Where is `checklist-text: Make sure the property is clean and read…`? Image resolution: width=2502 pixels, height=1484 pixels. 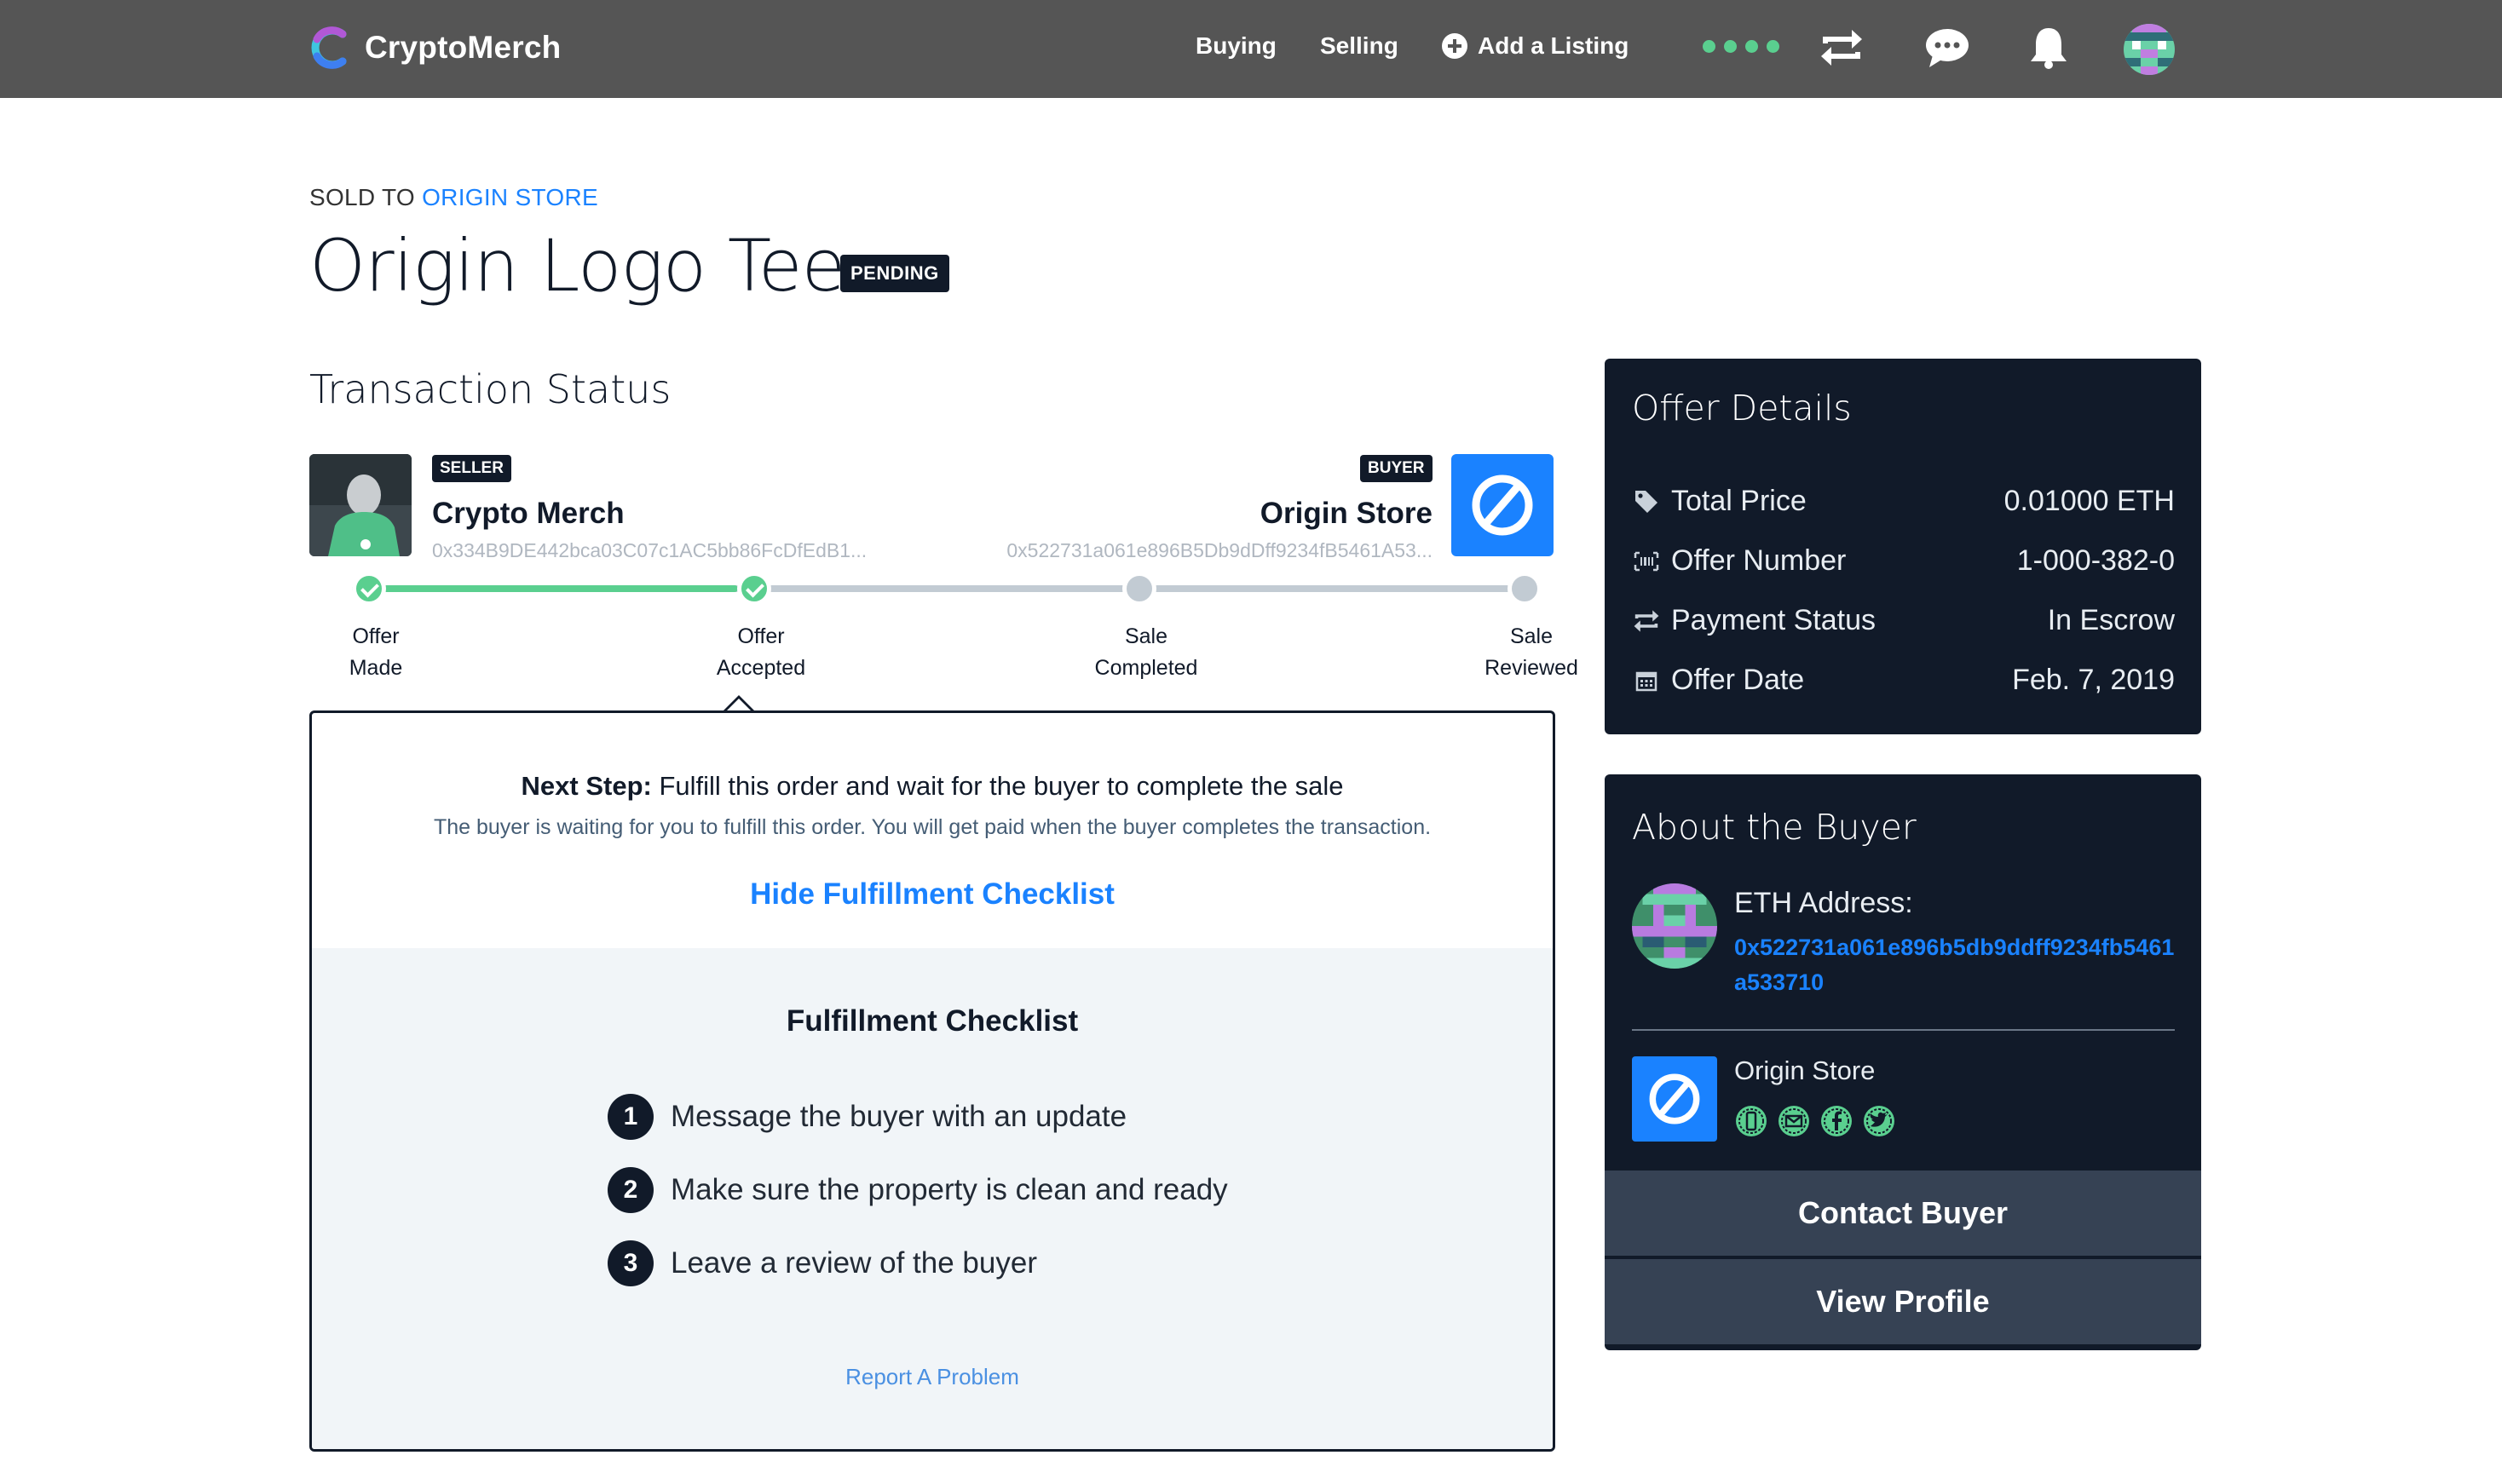 checklist-text: Make sure the property is clean and read… is located at coordinates (950, 1189).